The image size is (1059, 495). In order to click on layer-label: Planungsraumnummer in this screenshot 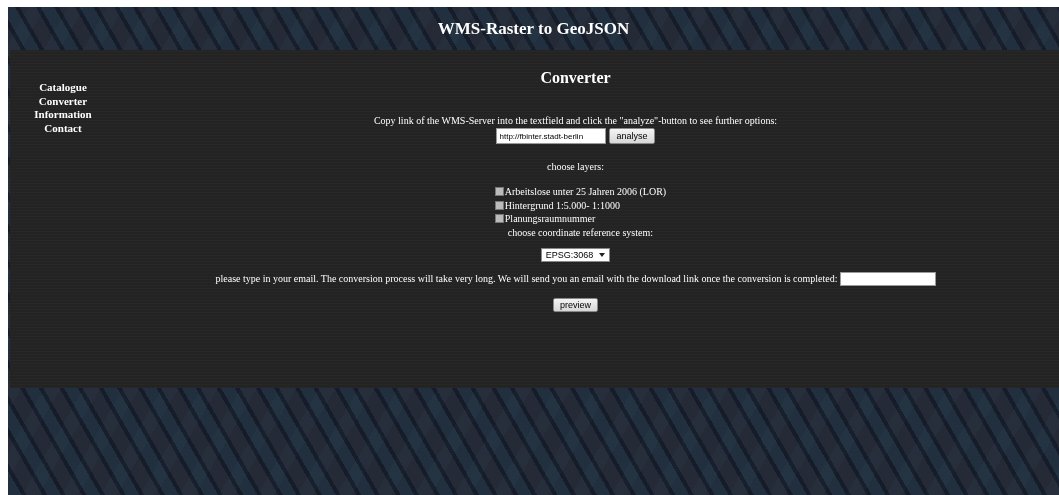, I will do `click(550, 219)`.